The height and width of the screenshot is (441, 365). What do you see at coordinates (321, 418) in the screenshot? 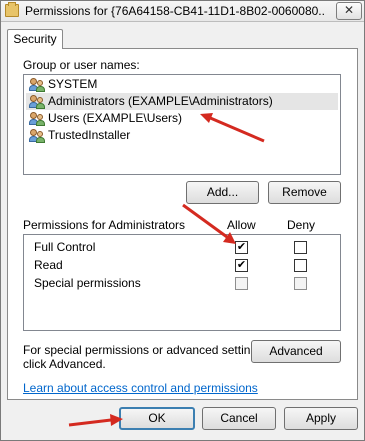
I see `apply-button: Apply` at bounding box center [321, 418].